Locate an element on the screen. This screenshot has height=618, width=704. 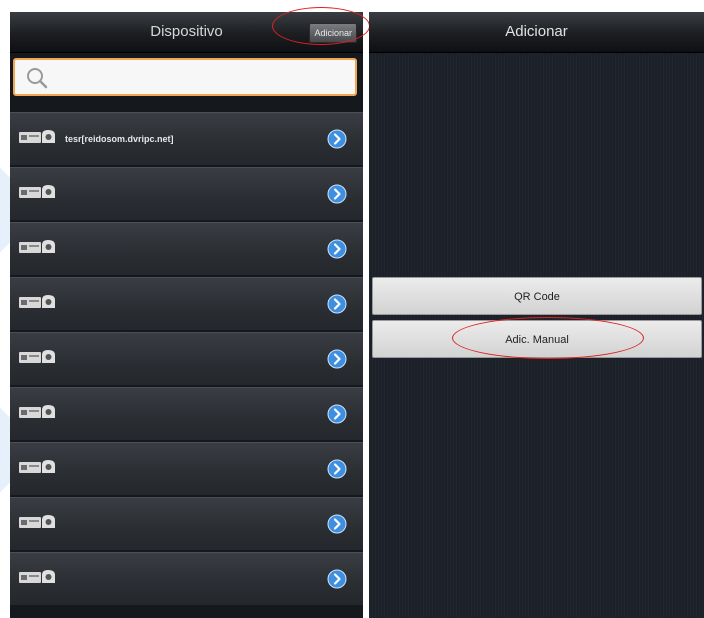
add-button: Adicionar is located at coordinates (333, 33).